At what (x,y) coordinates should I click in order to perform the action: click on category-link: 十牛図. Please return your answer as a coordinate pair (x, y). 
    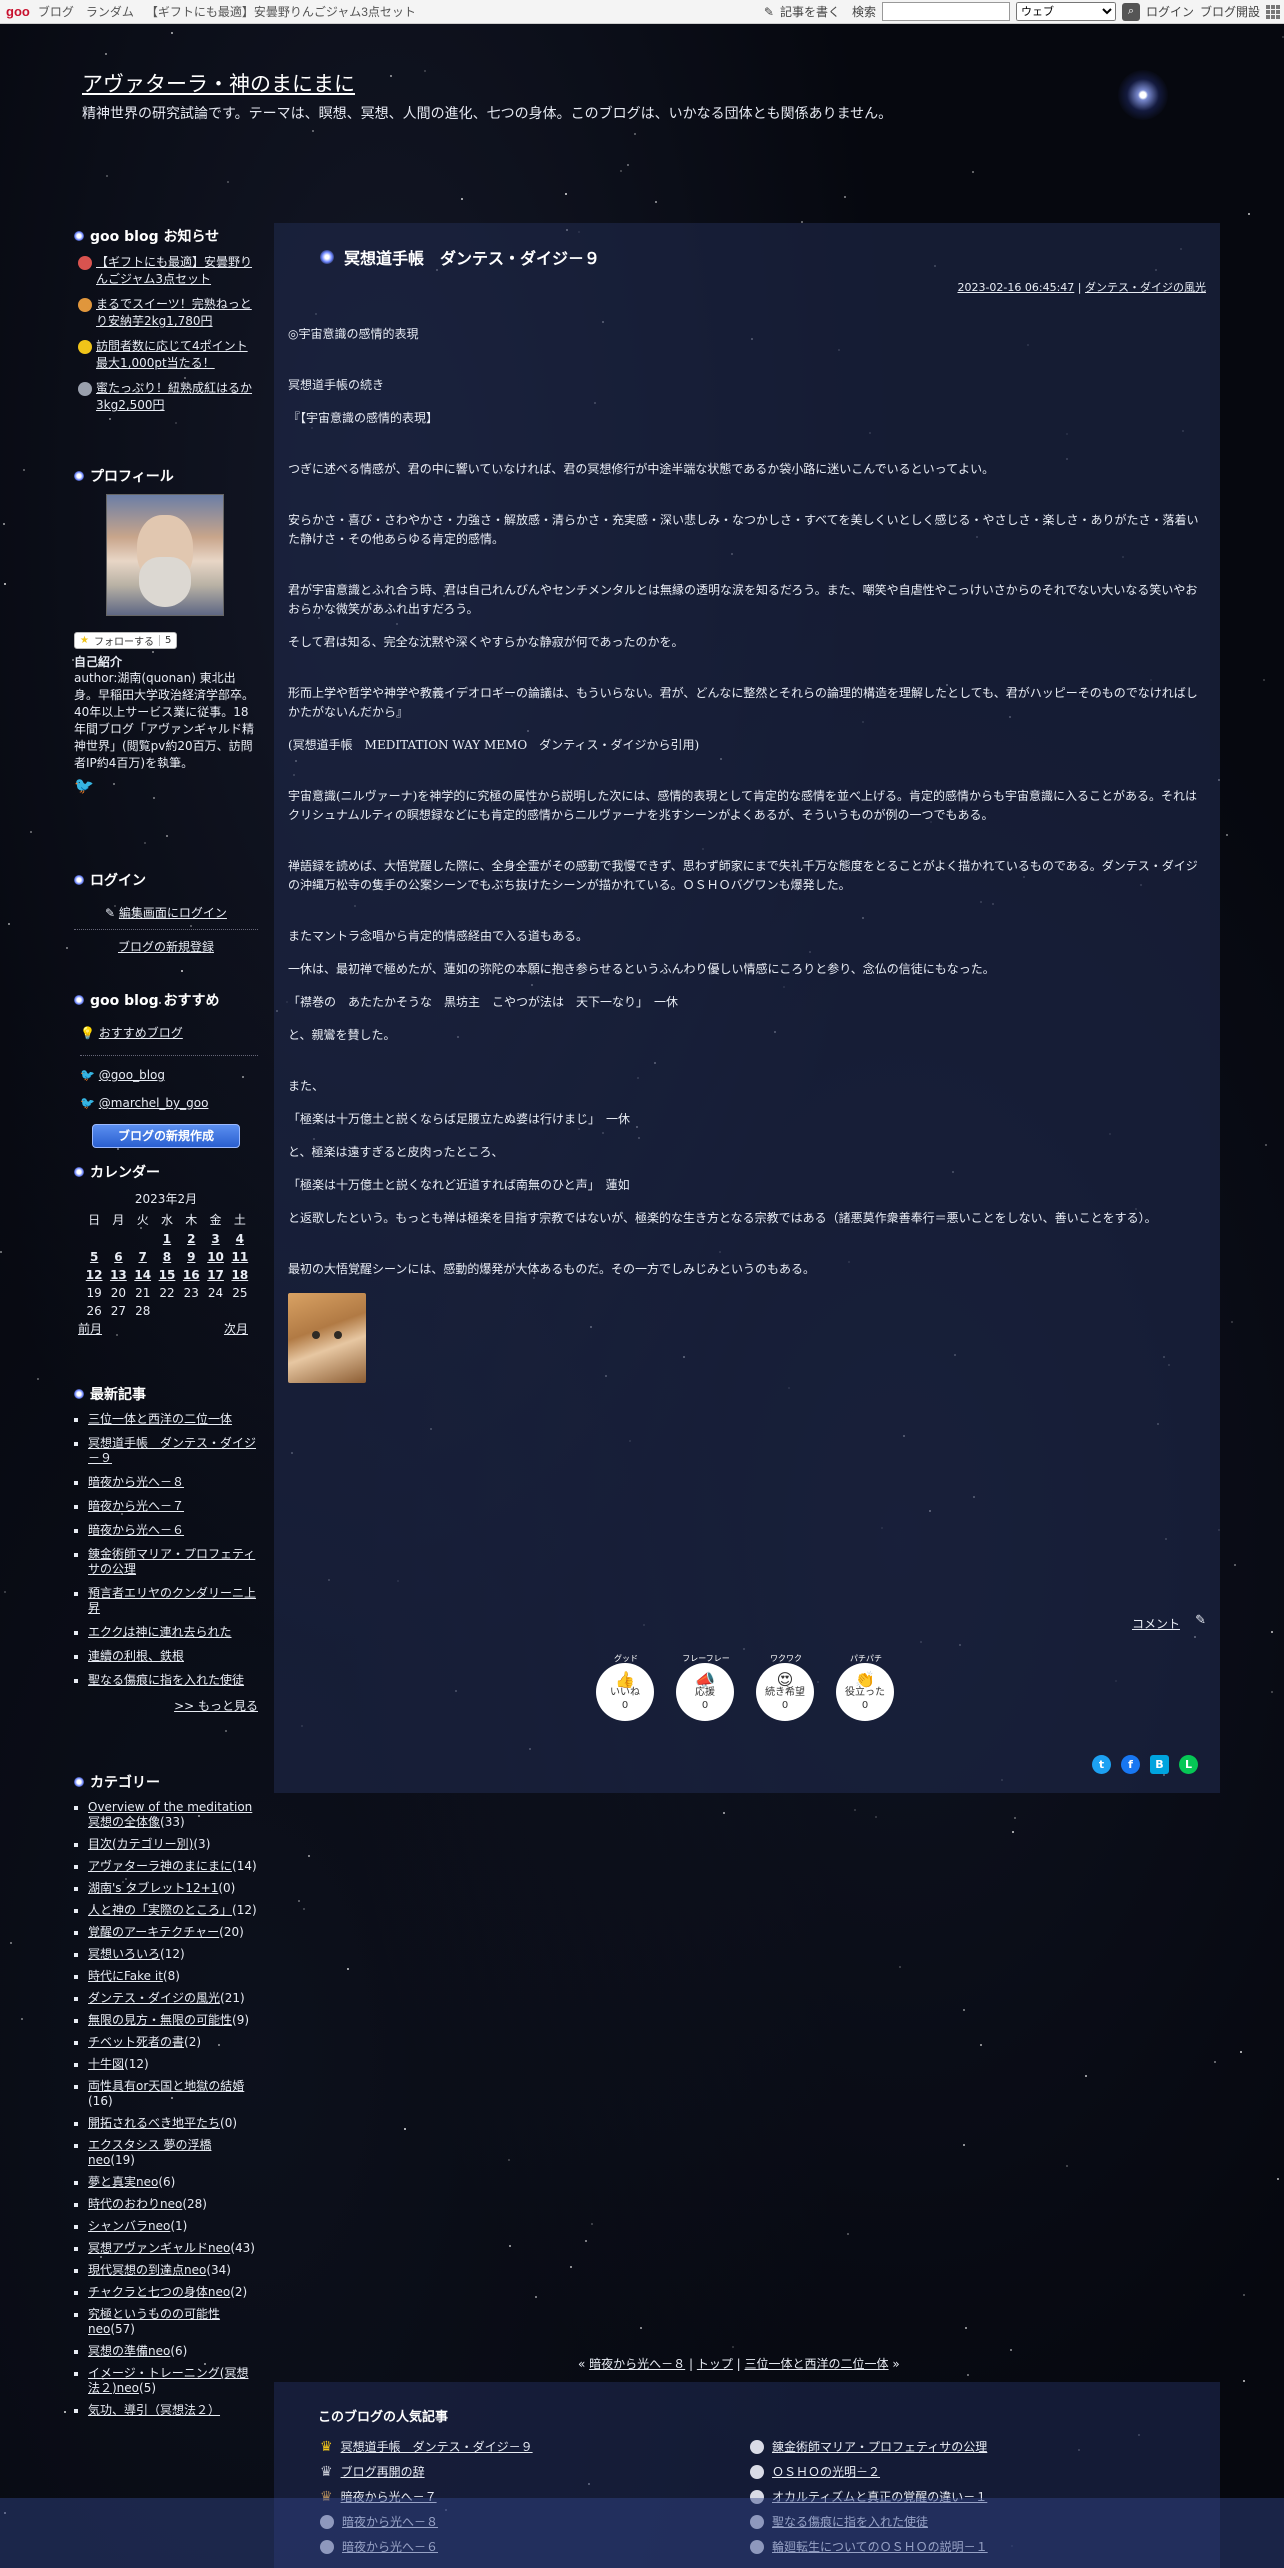
    Looking at the image, I should click on (106, 2064).